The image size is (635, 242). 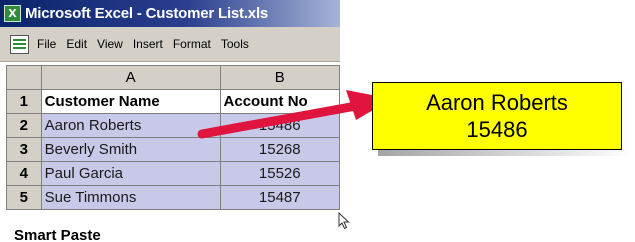 What do you see at coordinates (130, 149) in the screenshot?
I see `cell-a3: Beverly Smith` at bounding box center [130, 149].